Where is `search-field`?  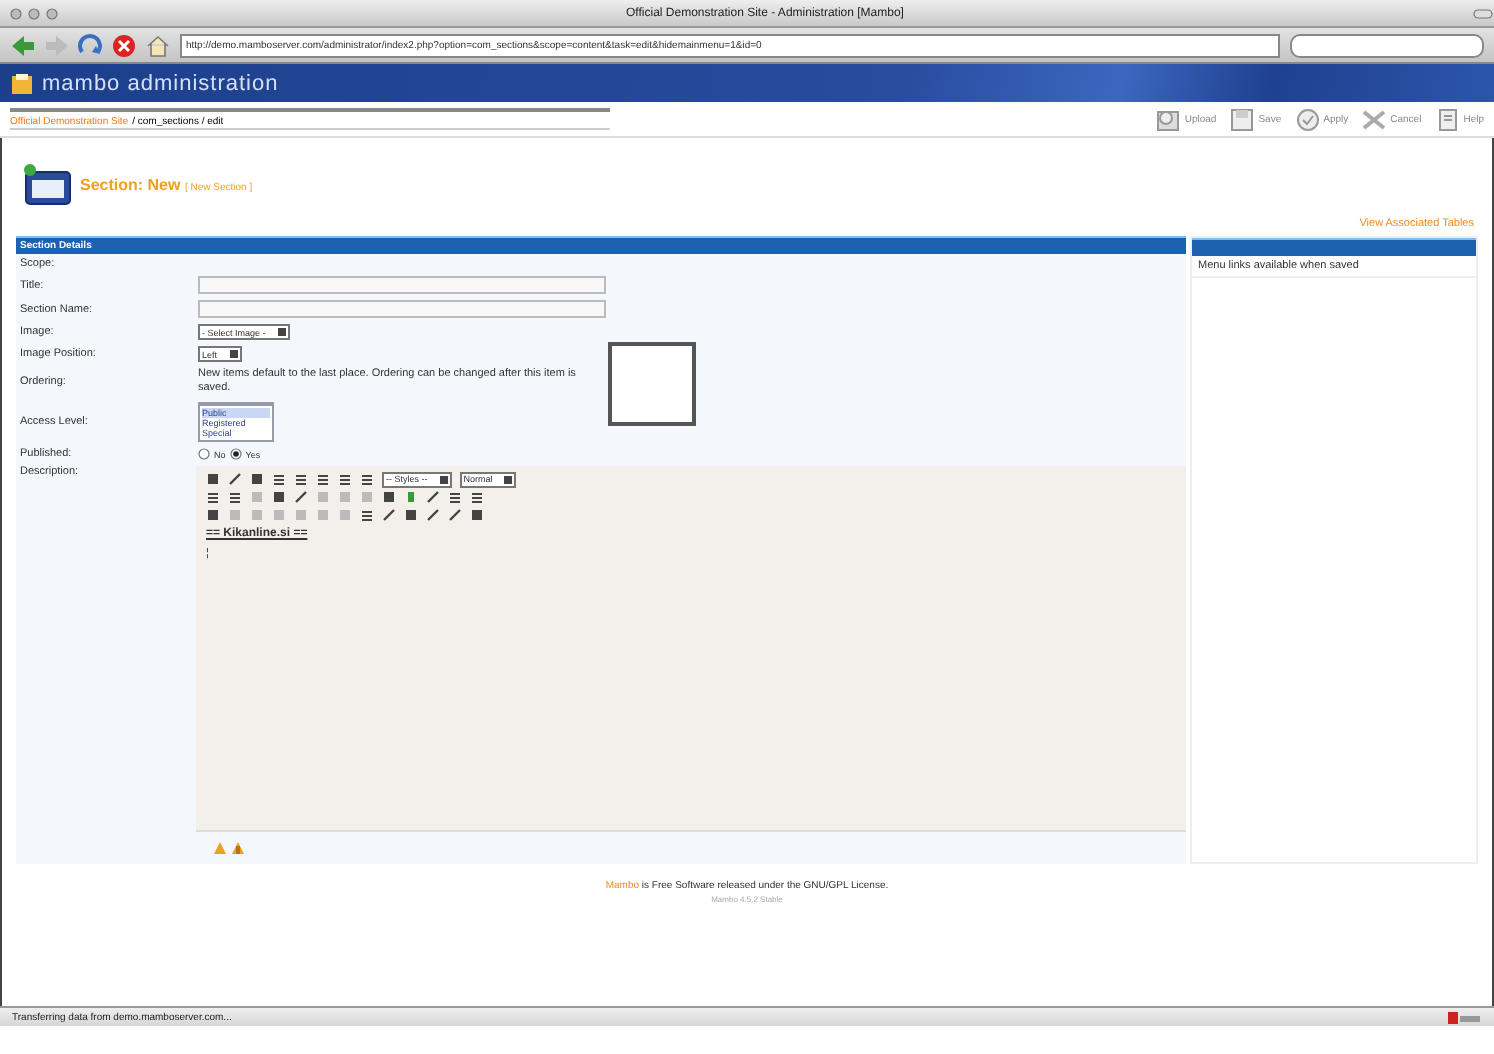 search-field is located at coordinates (1387, 45).